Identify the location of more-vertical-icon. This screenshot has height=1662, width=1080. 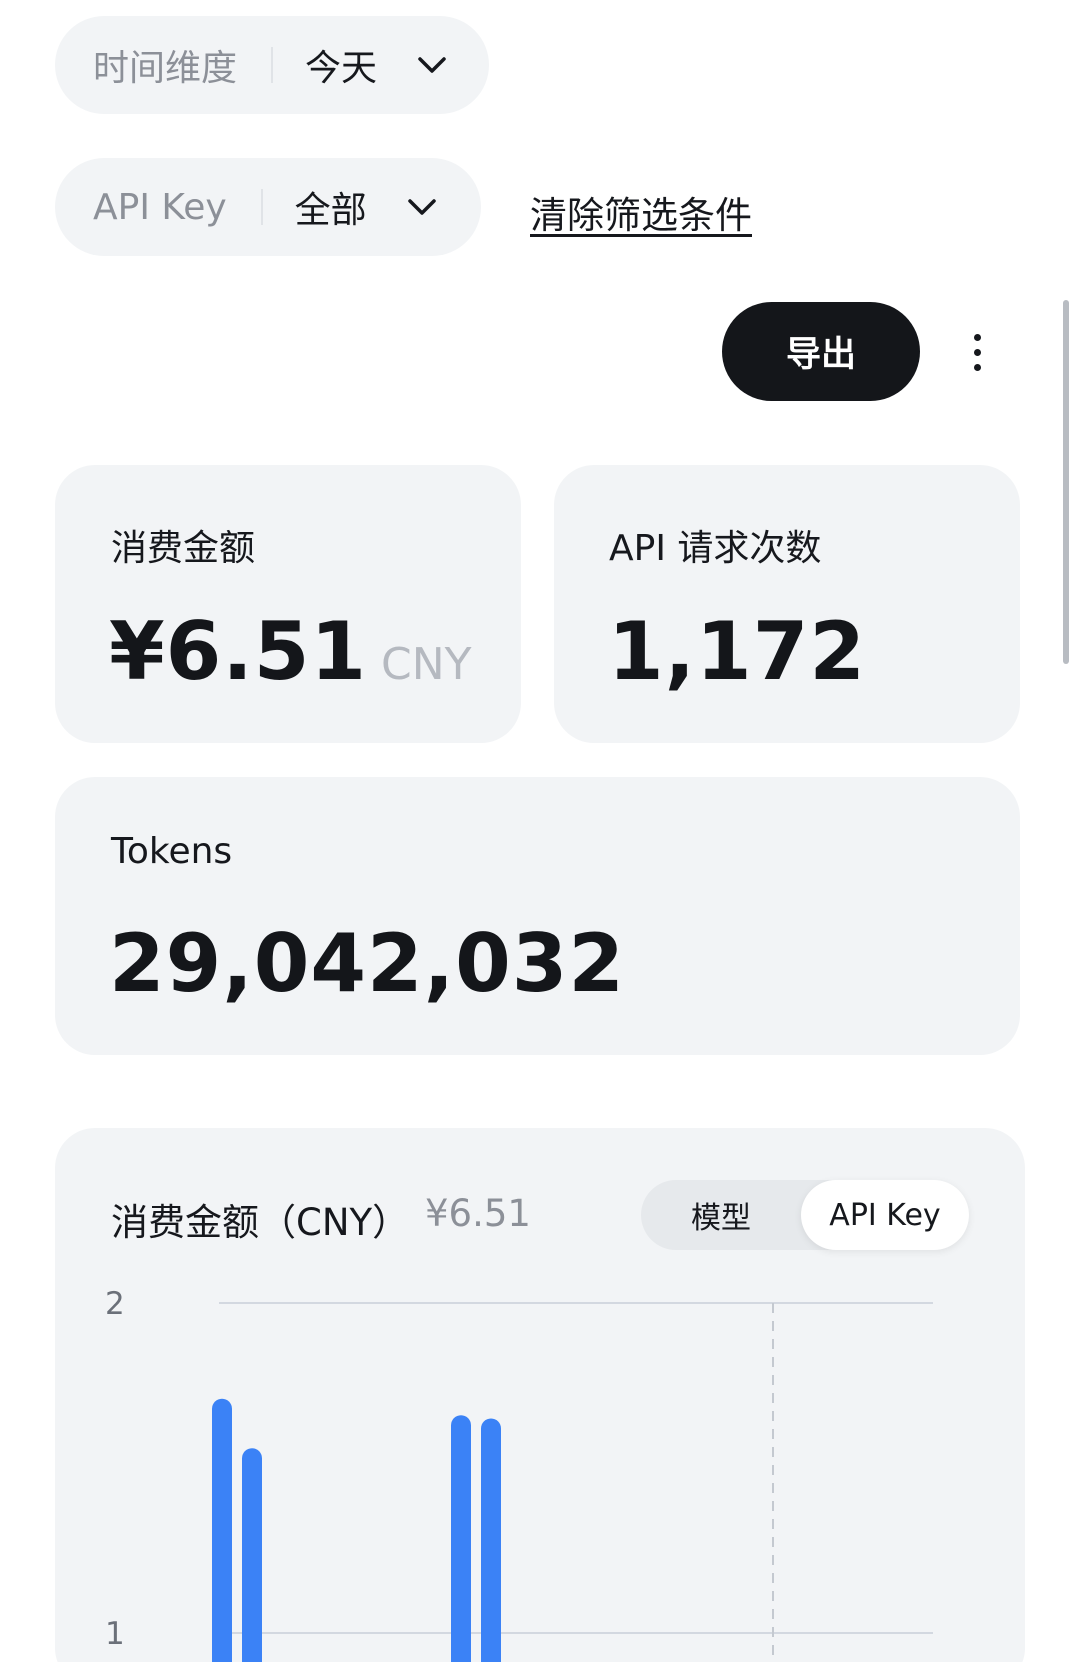
(977, 352).